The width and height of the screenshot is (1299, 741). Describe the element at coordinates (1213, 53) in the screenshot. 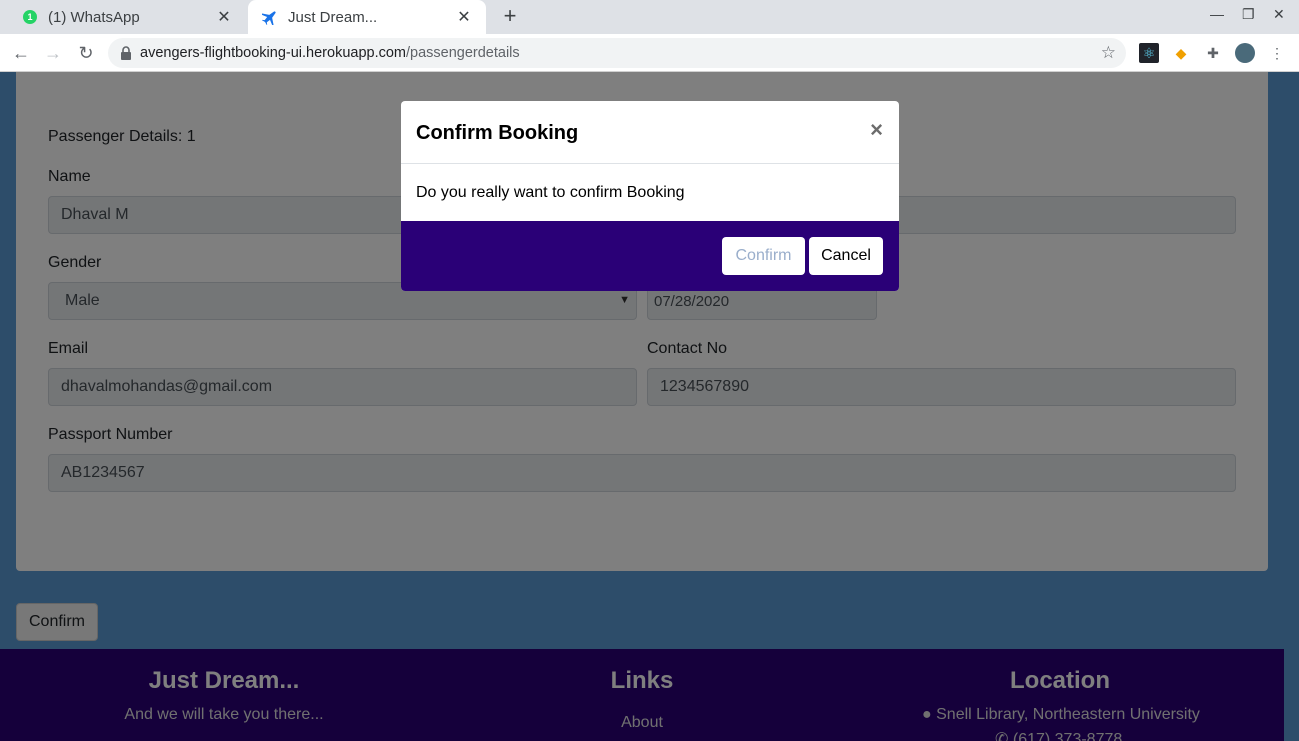

I see `puzzle-icon: ✚` at that location.